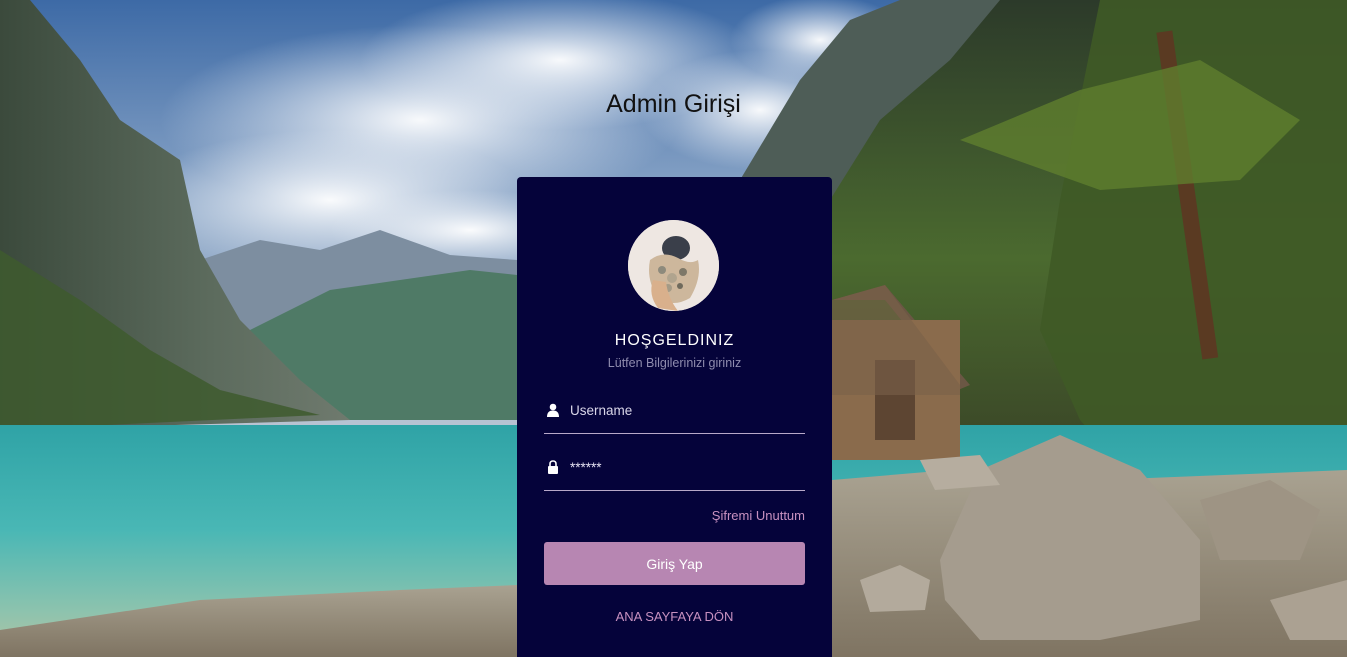  I want to click on user-icon, so click(553, 410).